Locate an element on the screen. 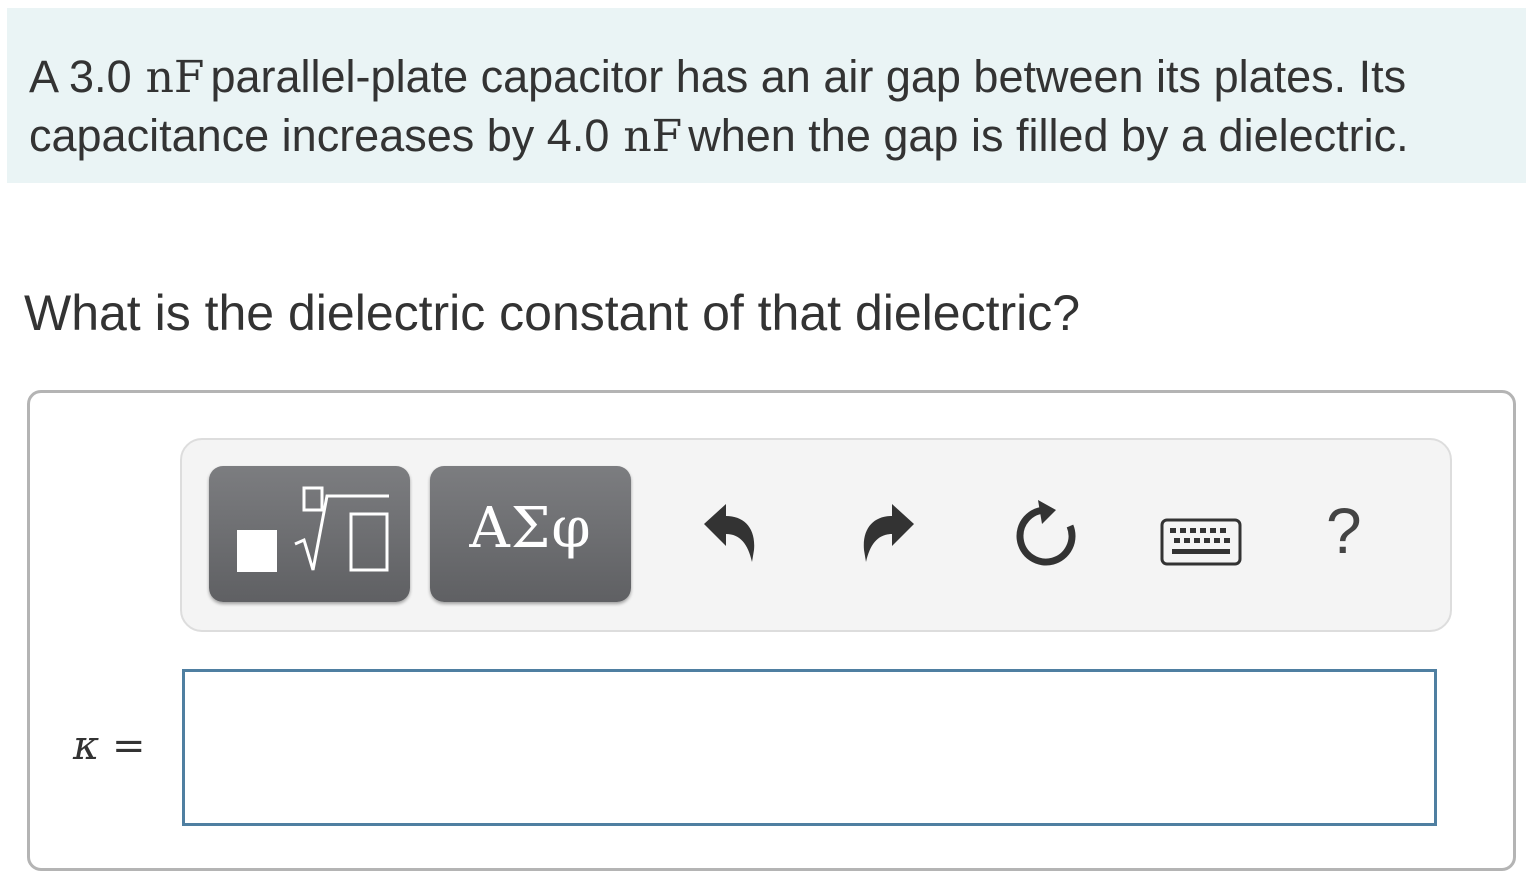 The image size is (1526, 884). redo-button is located at coordinates (889, 535).